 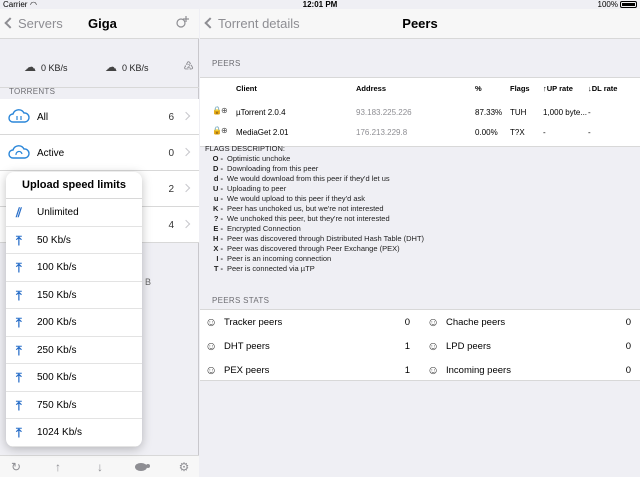 I want to click on flag-key: X -, so click(x=218, y=248).